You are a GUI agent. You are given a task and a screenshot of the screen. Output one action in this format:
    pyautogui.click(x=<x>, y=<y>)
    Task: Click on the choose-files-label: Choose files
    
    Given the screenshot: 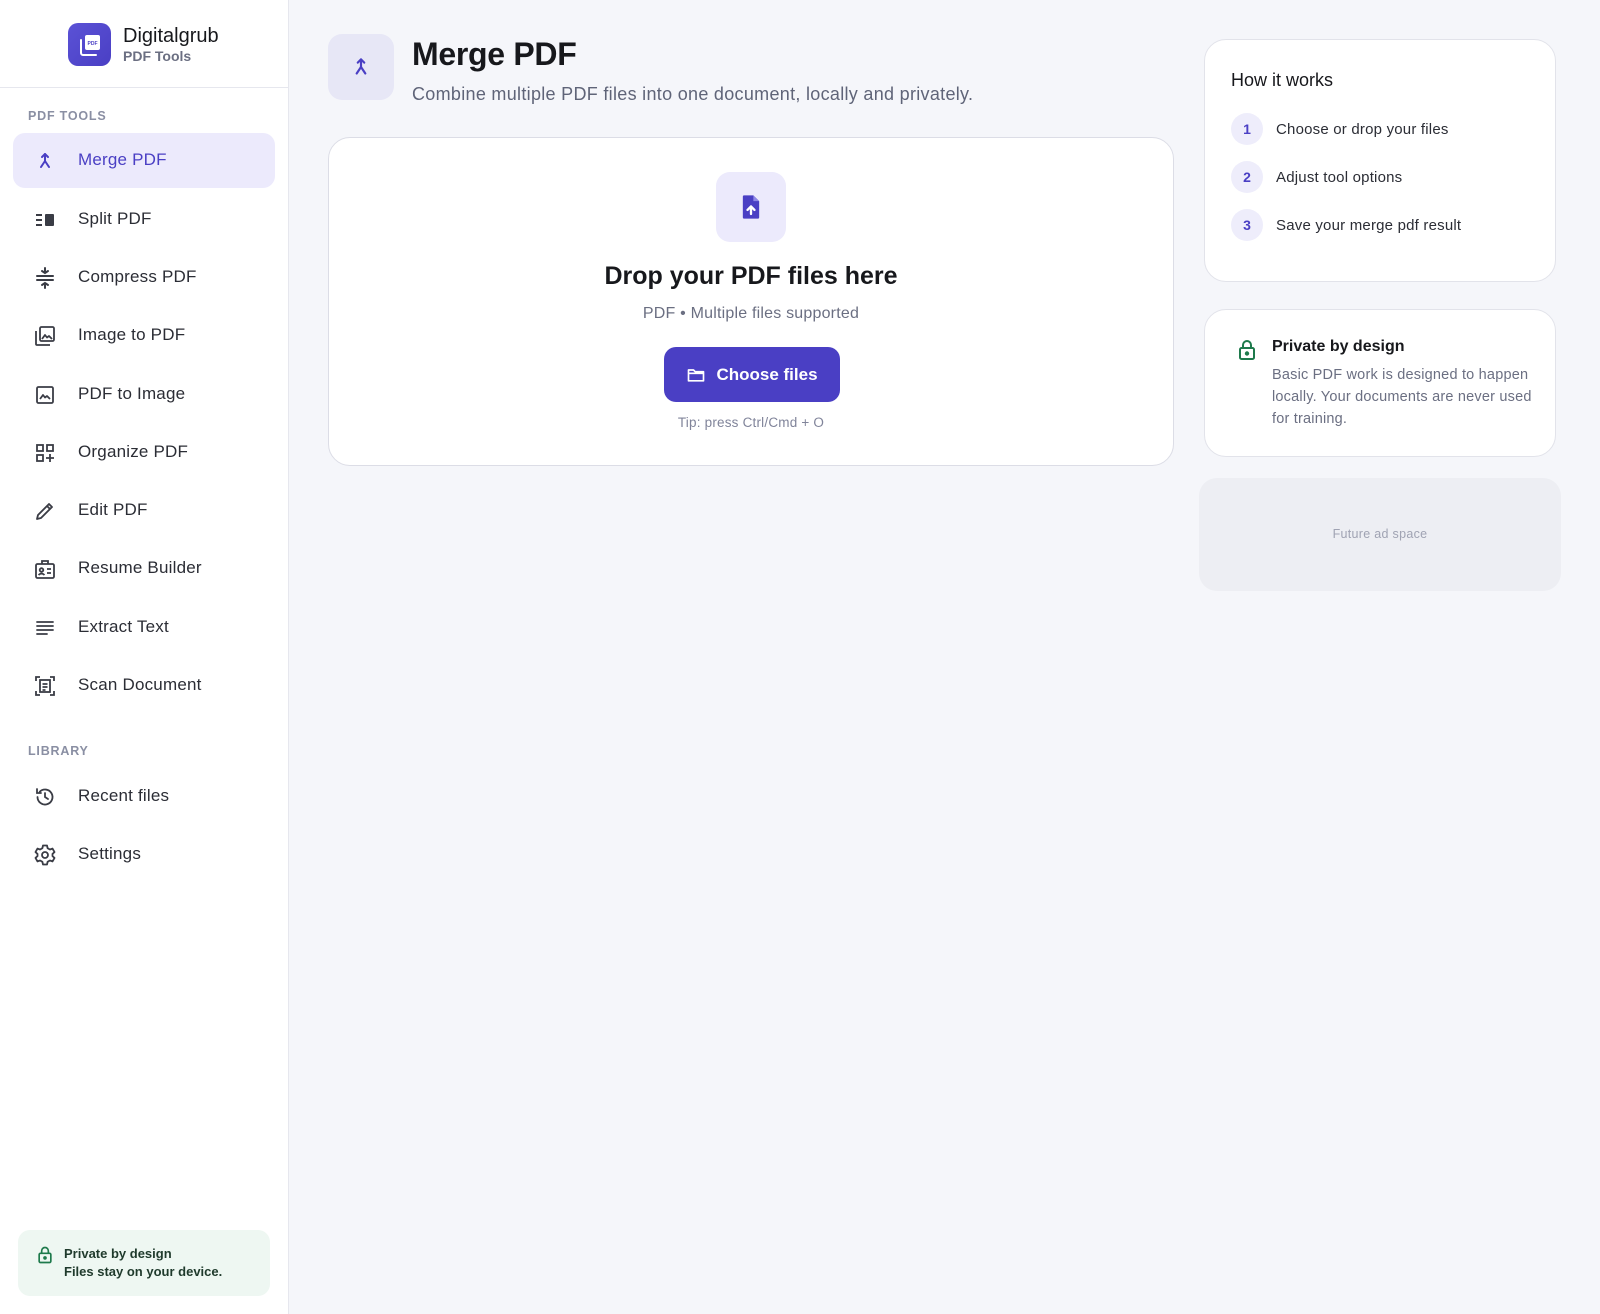 What is the action you would take?
    pyautogui.click(x=767, y=374)
    